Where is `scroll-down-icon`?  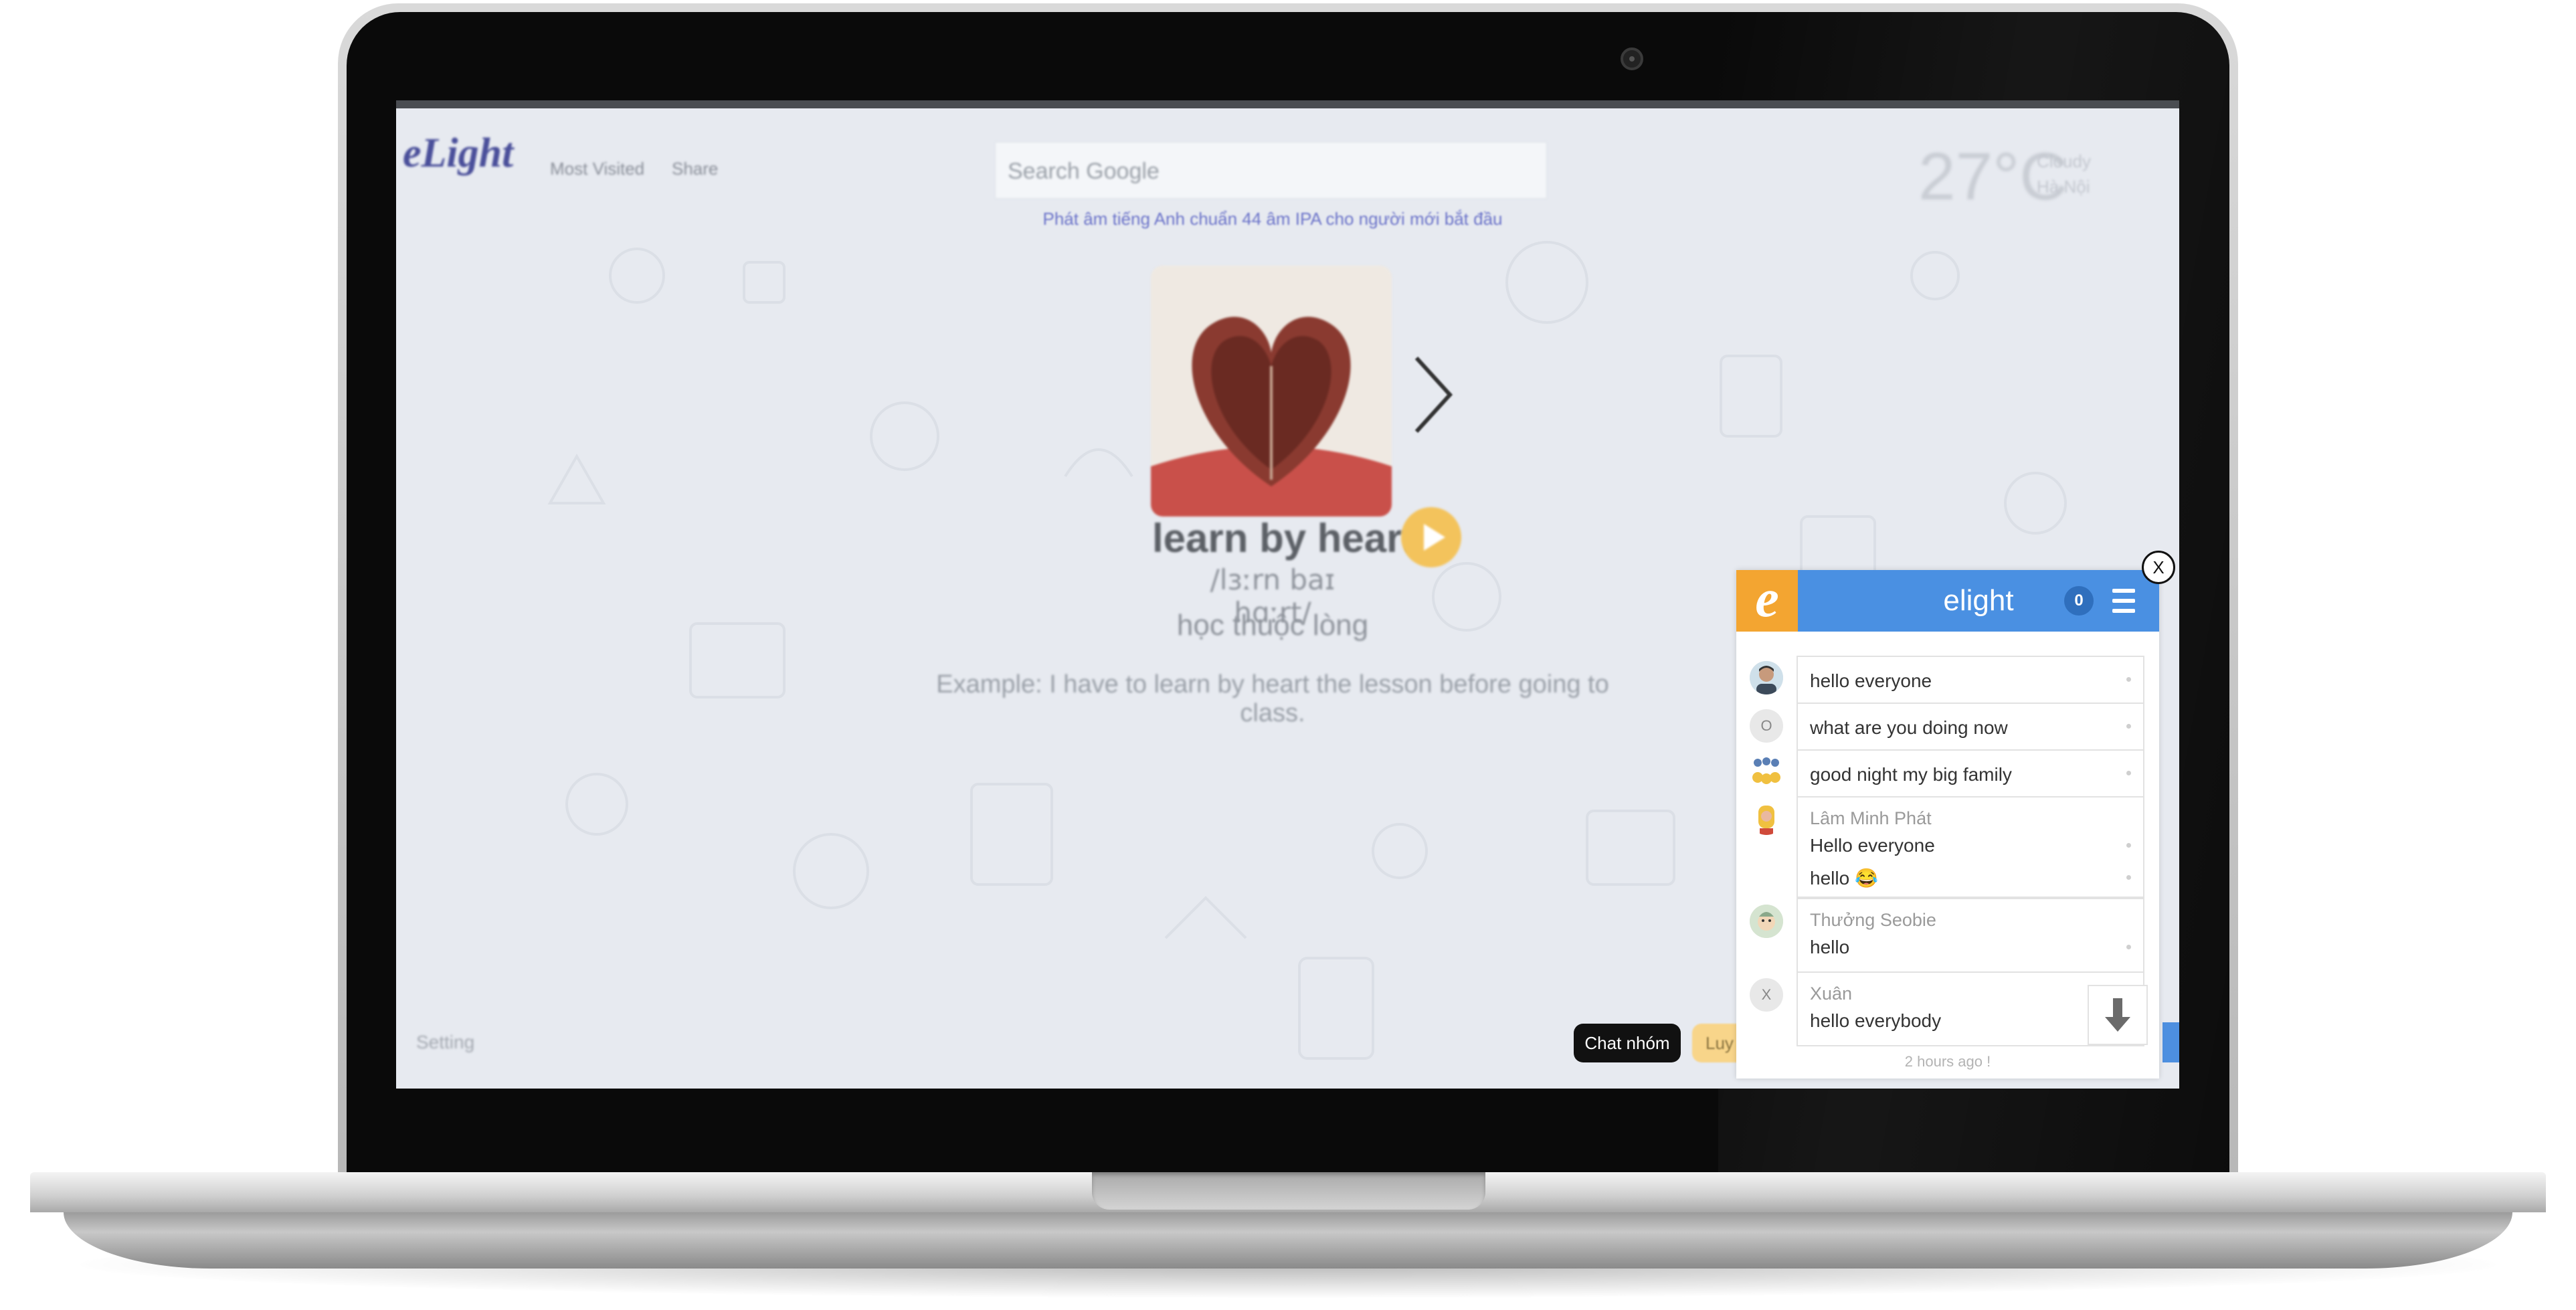 scroll-down-icon is located at coordinates (2117, 1015).